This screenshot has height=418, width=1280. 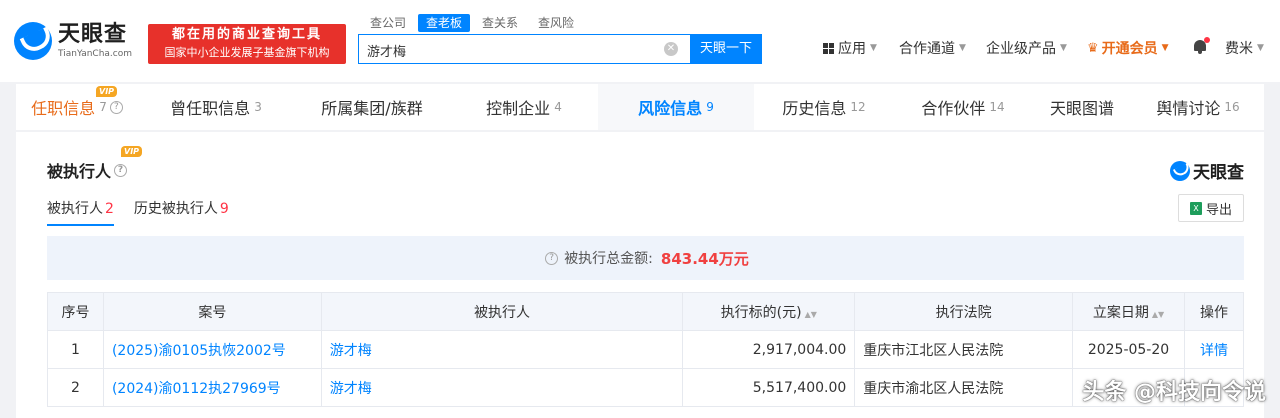 I want to click on search-type-tabs: 查公司 查老板 查关系 查风险, so click(x=474, y=23).